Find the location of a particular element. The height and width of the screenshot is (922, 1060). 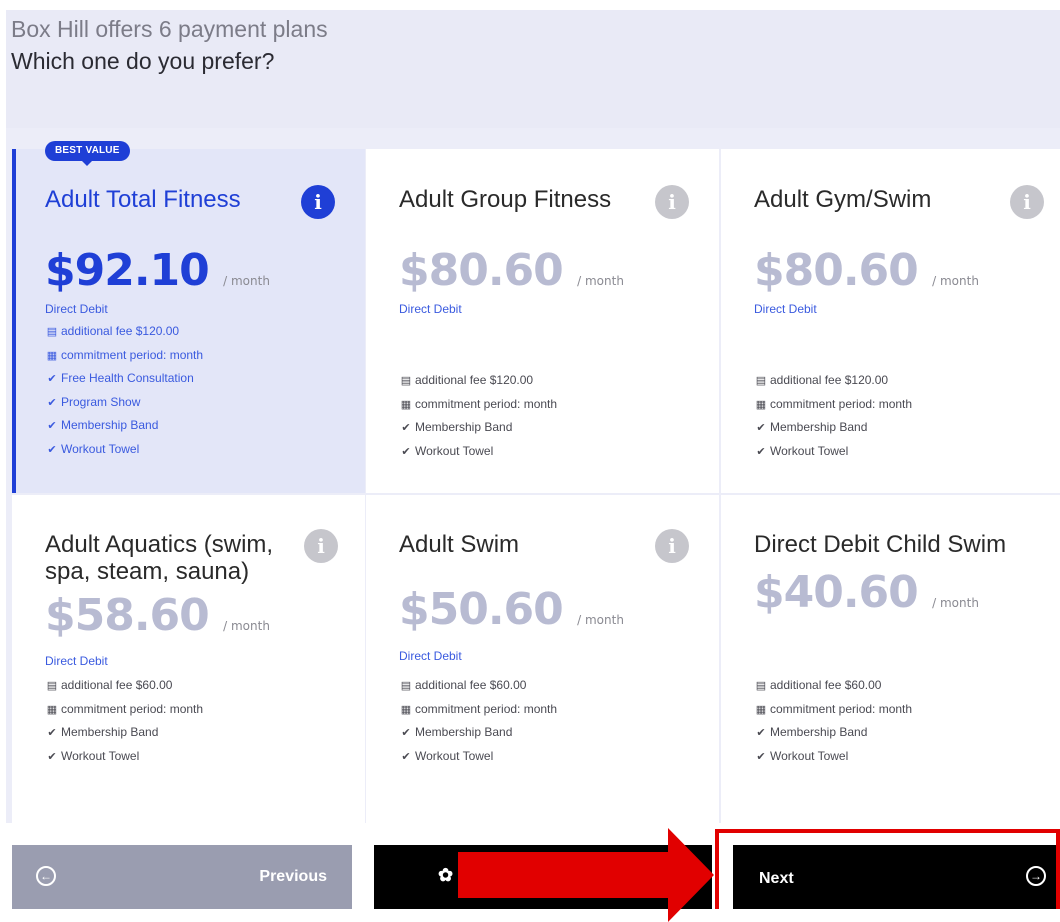

plan-name: Adult Swim is located at coordinates (459, 544).